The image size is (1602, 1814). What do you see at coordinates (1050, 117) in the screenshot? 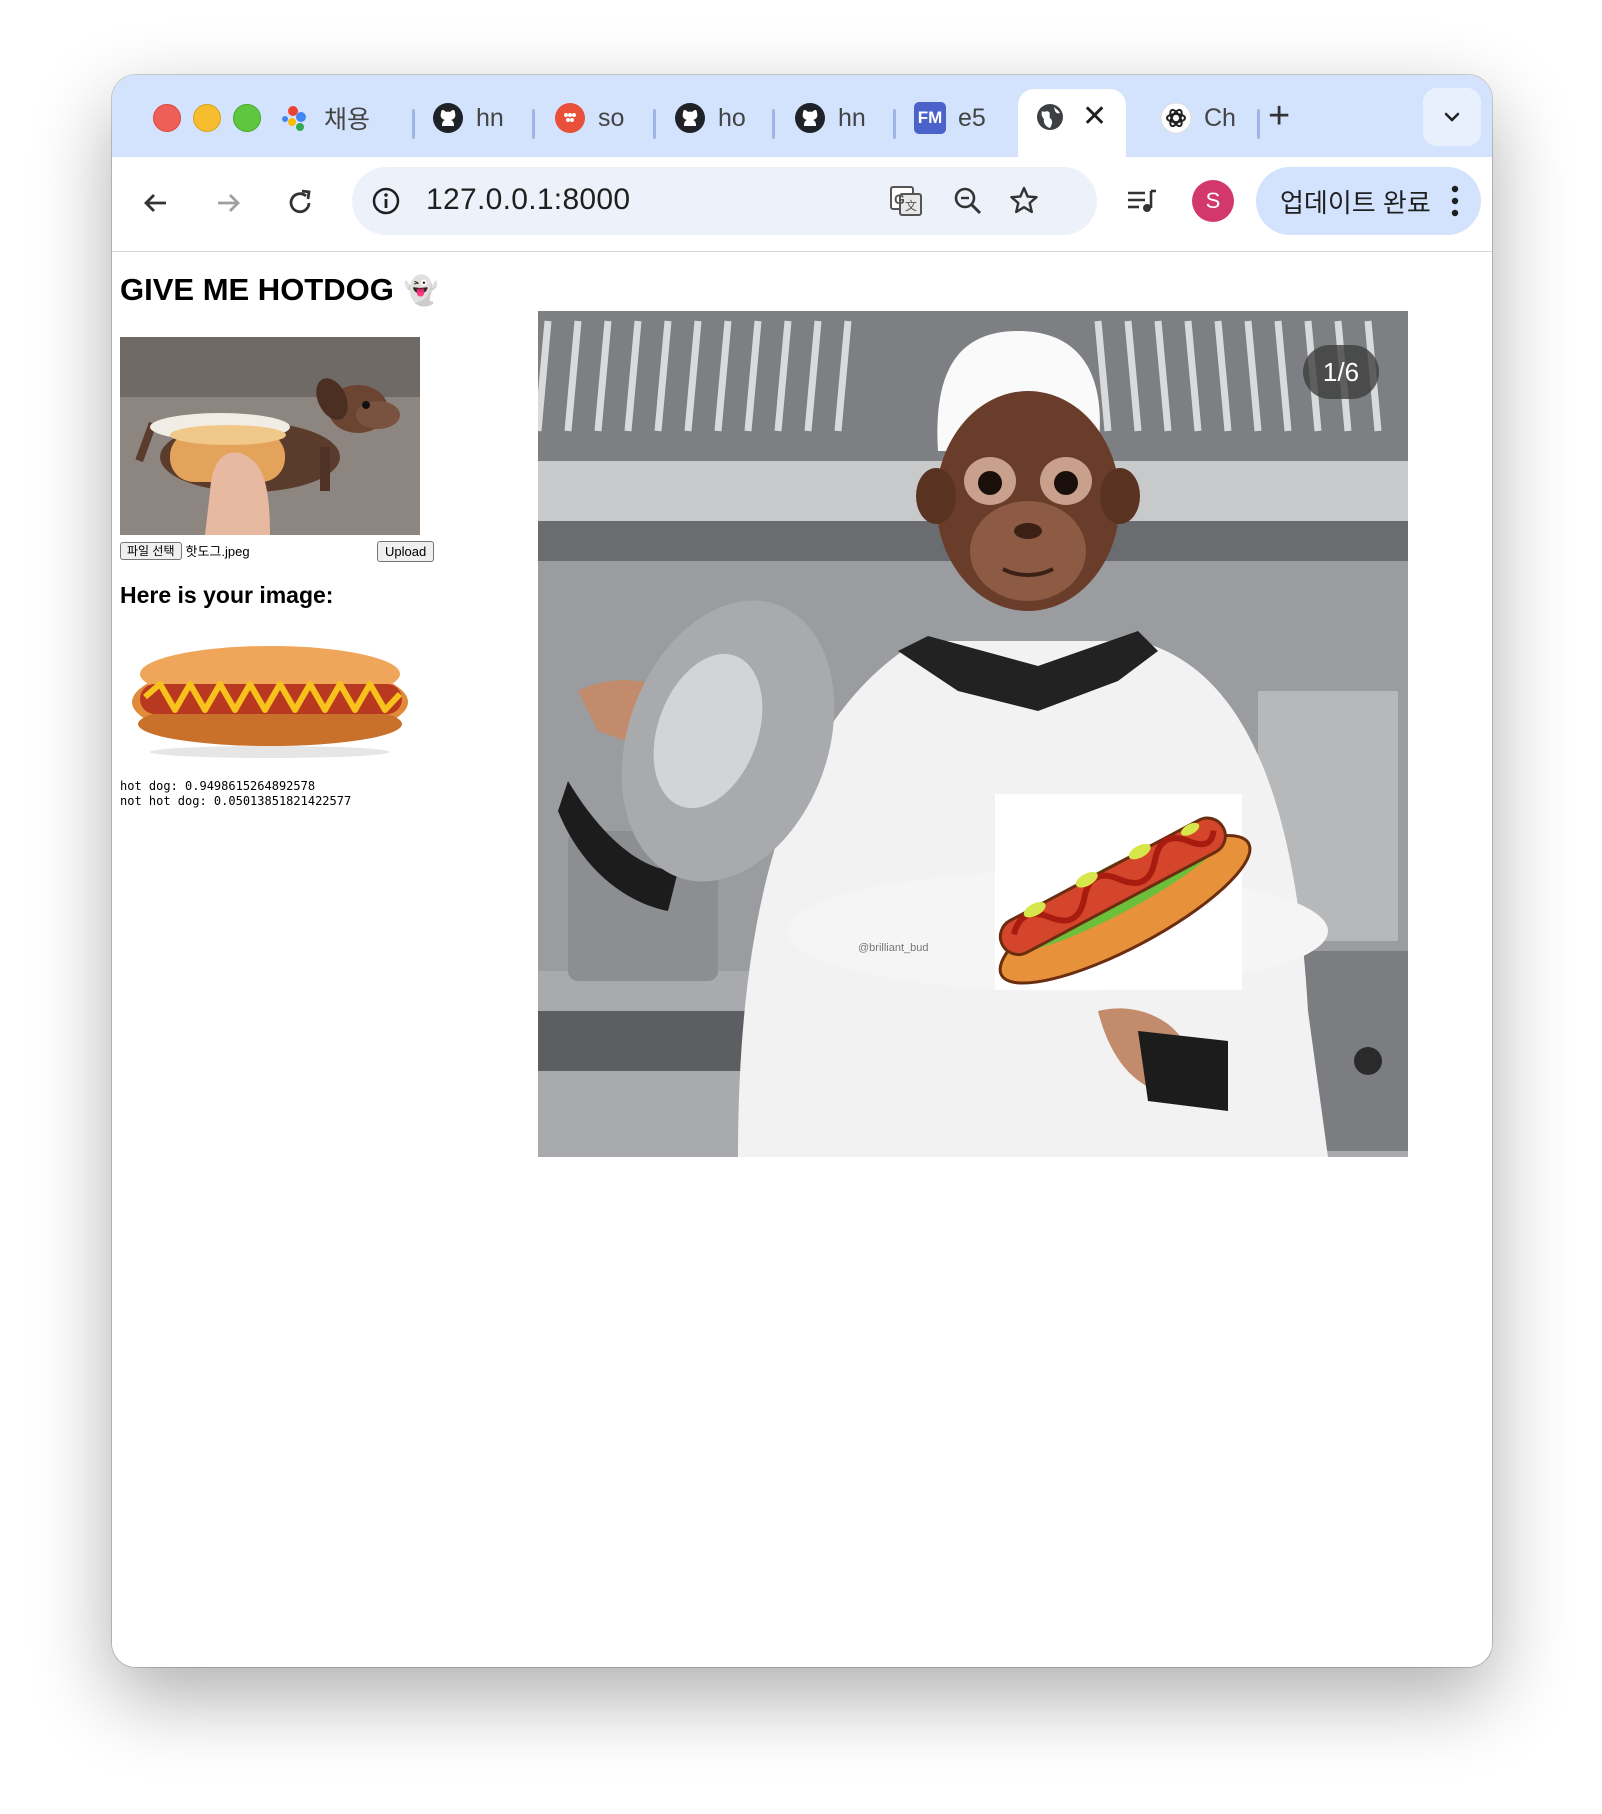
I see `globe-icon` at bounding box center [1050, 117].